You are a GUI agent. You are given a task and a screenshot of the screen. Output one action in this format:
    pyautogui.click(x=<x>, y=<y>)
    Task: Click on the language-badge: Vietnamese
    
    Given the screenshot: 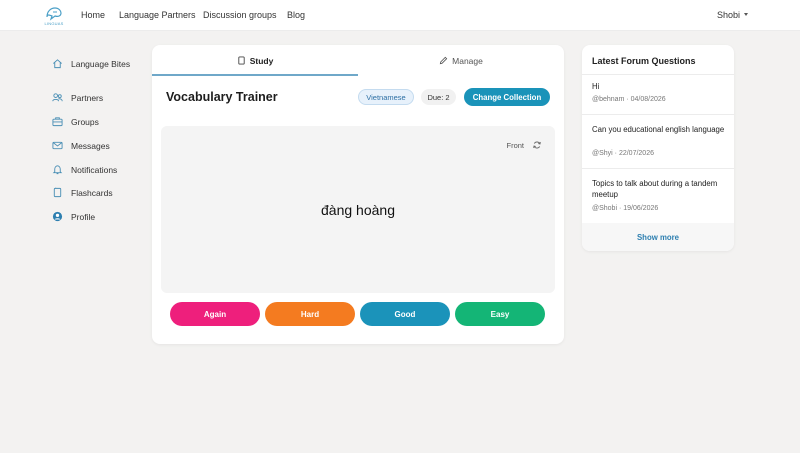 What is the action you would take?
    pyautogui.click(x=386, y=97)
    